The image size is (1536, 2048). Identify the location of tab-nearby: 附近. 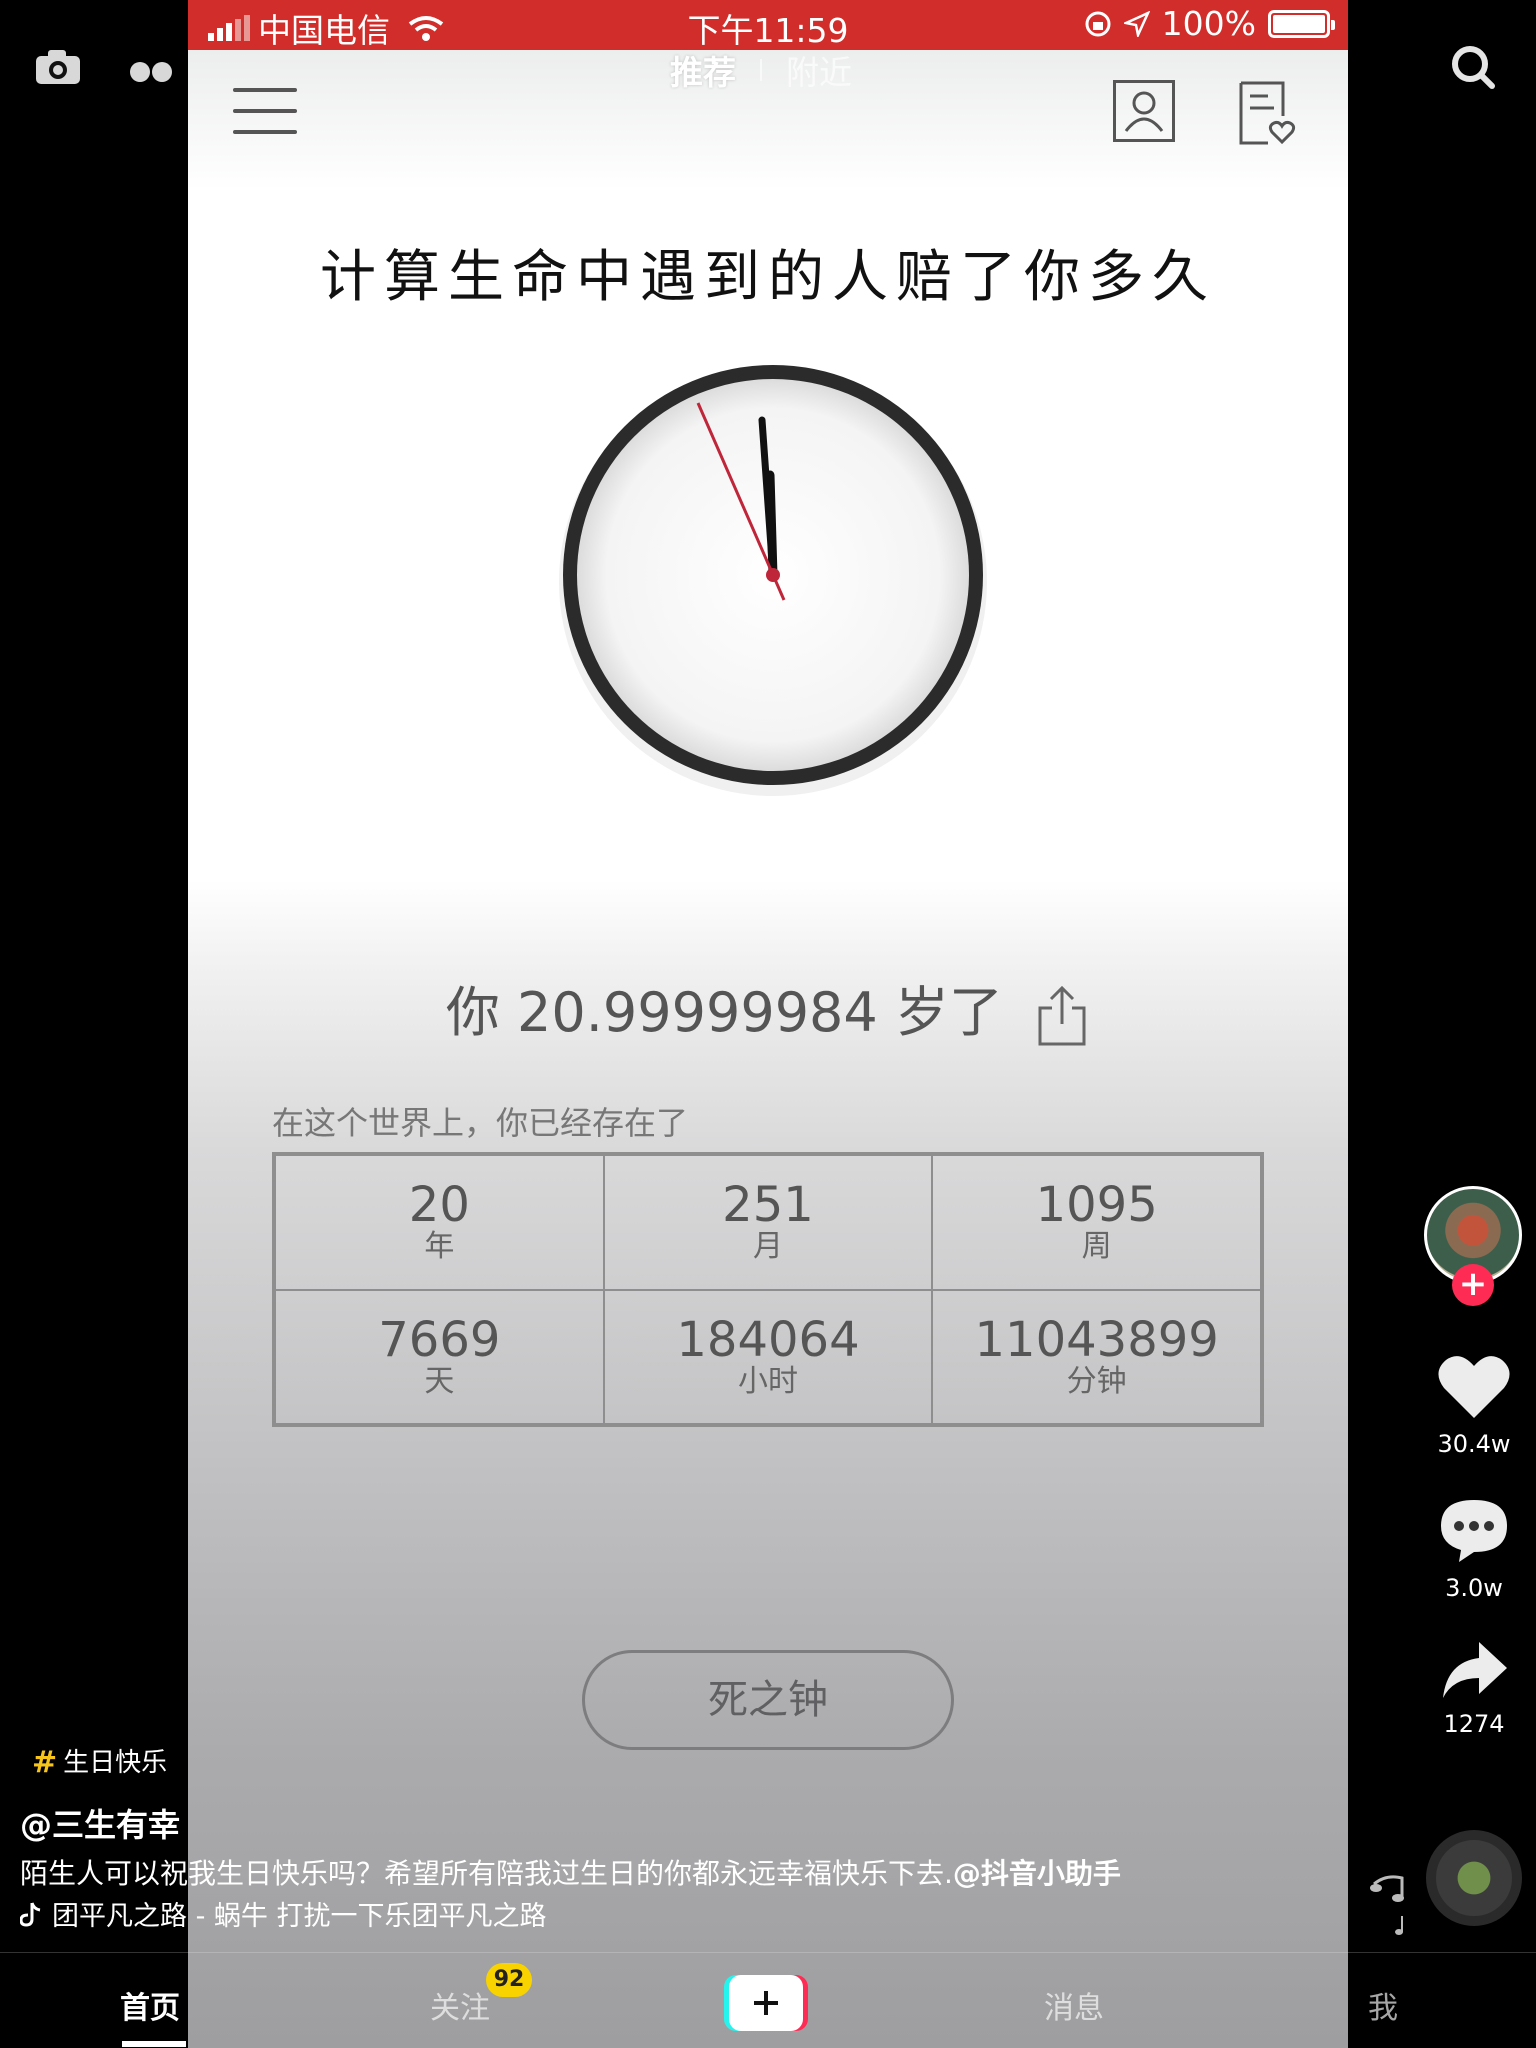
(819, 70).